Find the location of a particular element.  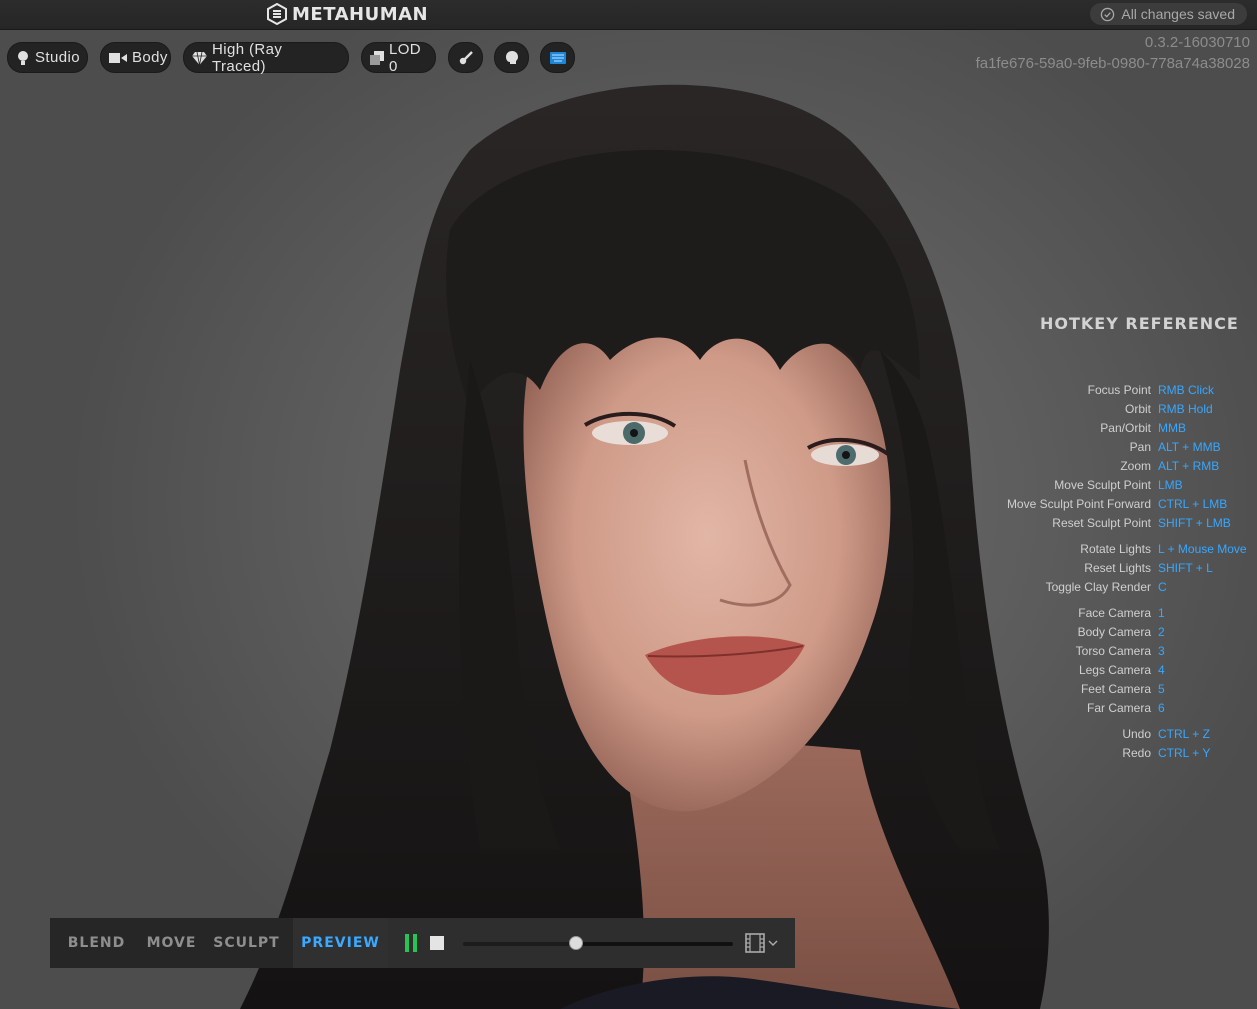

hotkey-label: Move Sculpt Point is located at coordinates (1102, 485).